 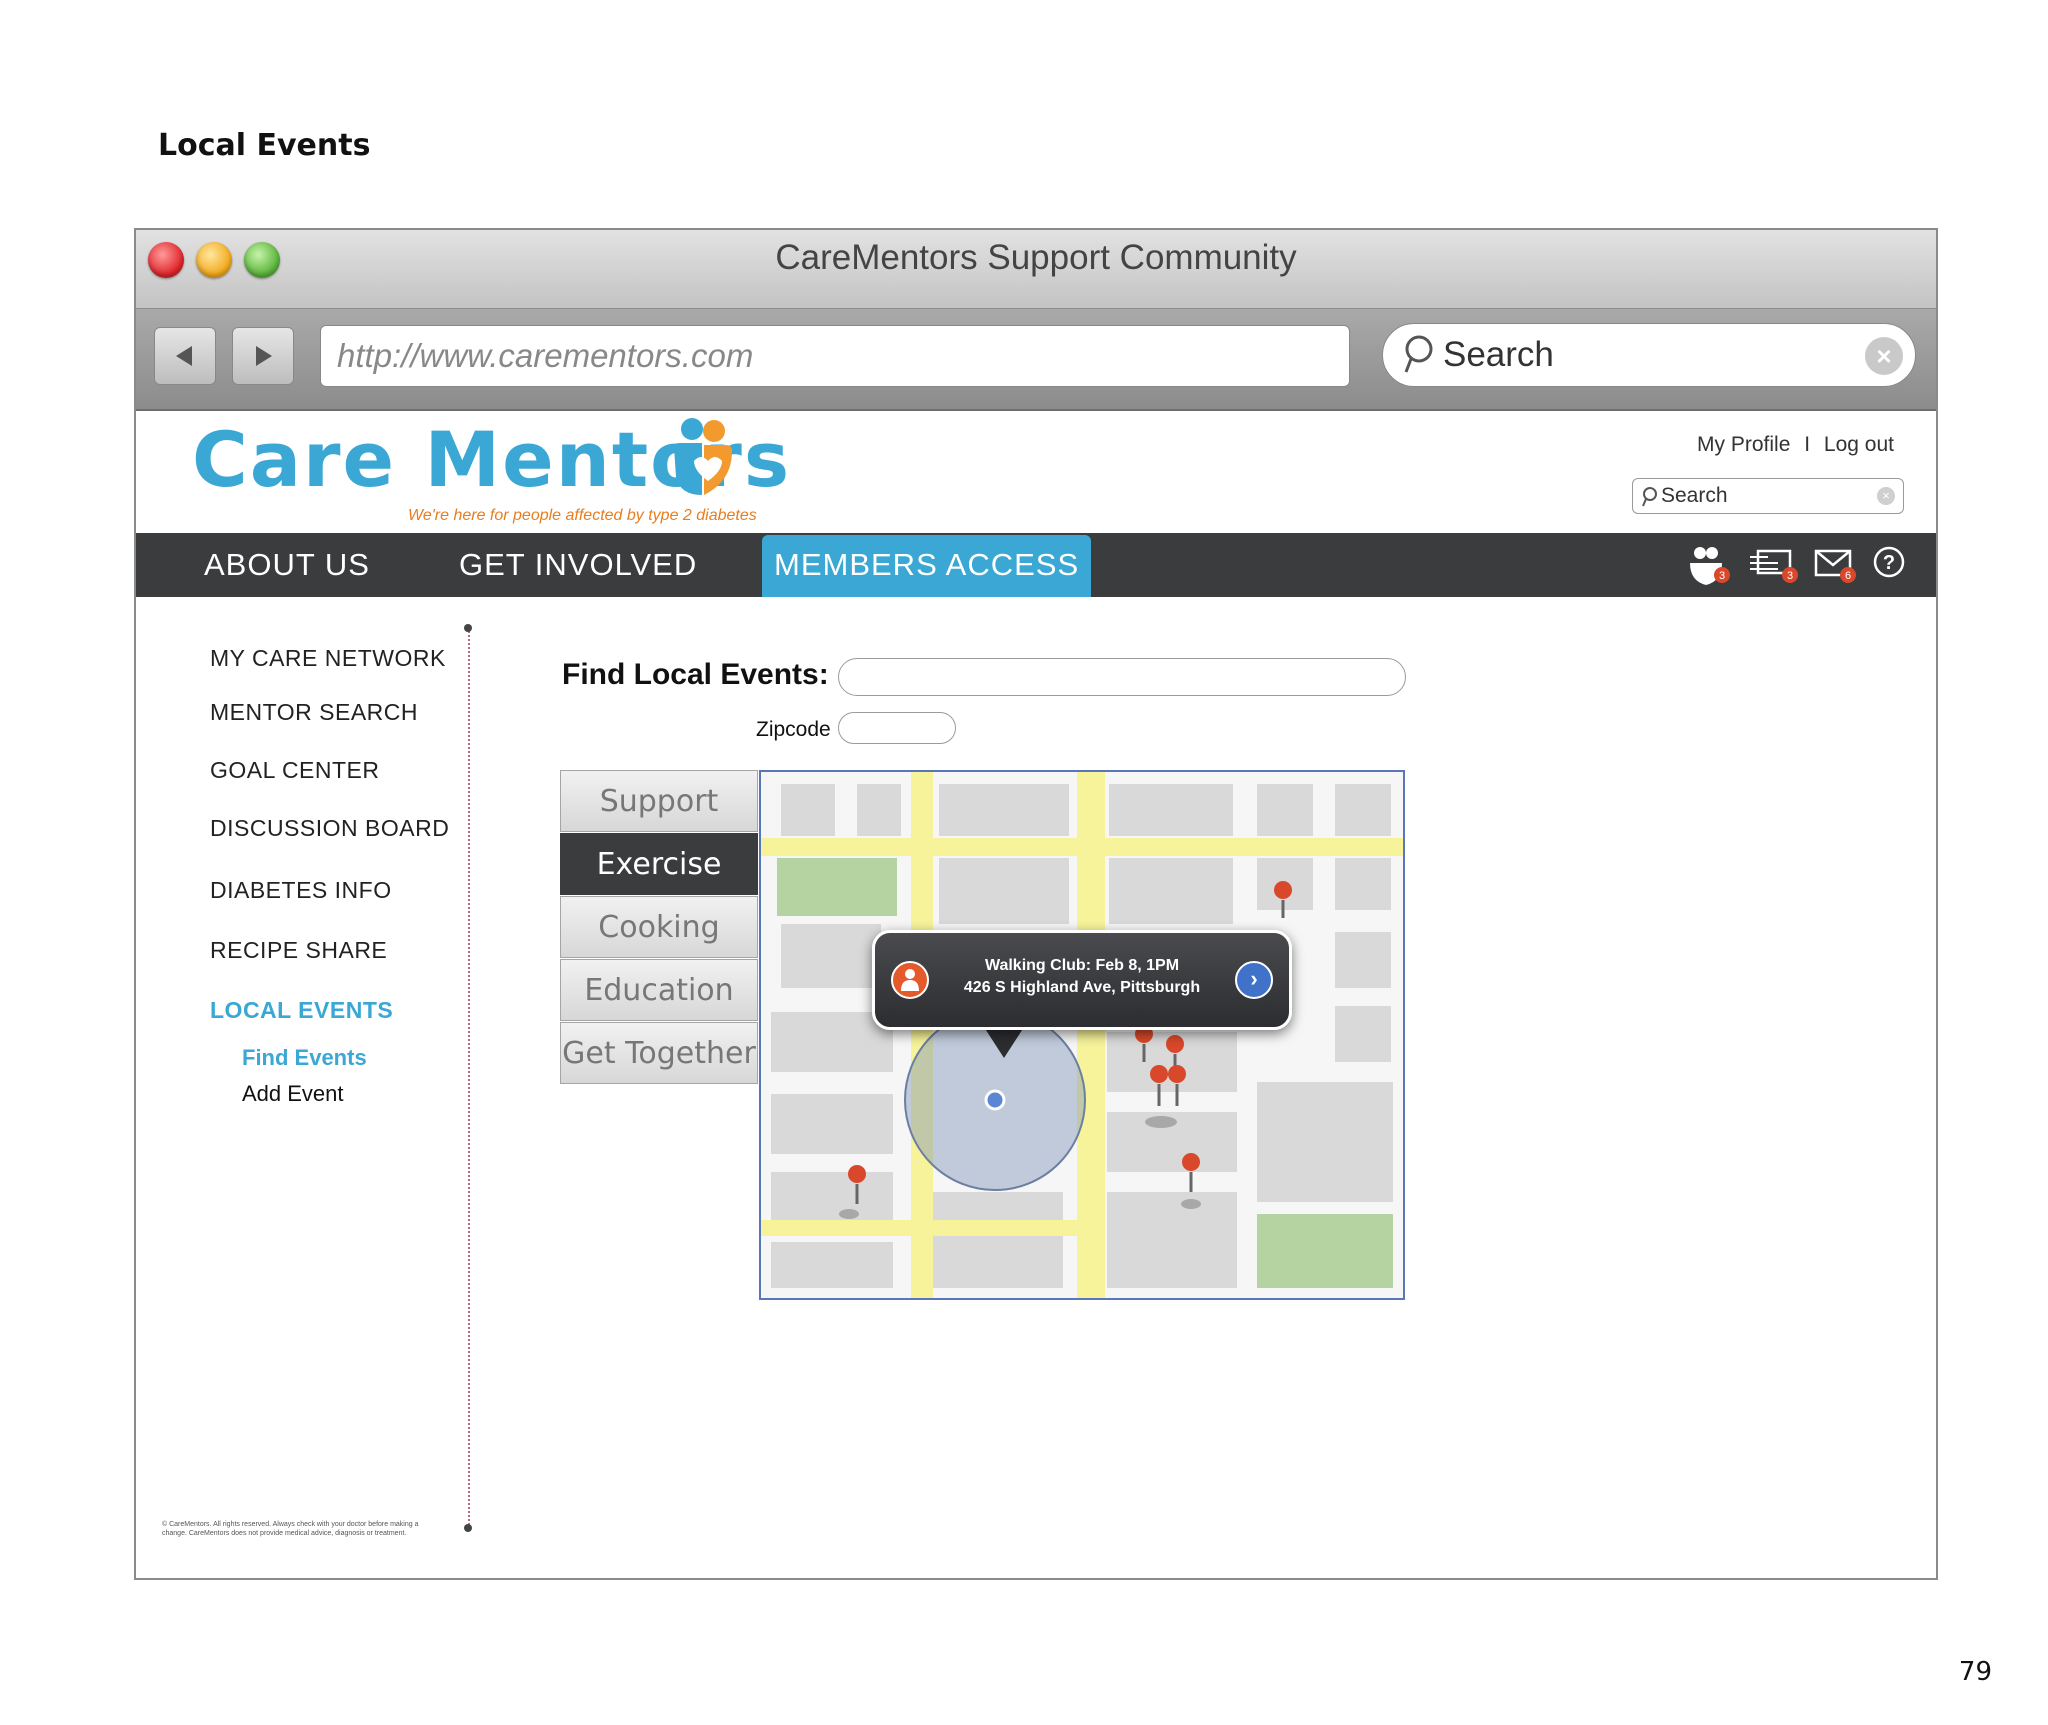 What do you see at coordinates (1774, 566) in the screenshot?
I see `discussion-notifications-icon: 3` at bounding box center [1774, 566].